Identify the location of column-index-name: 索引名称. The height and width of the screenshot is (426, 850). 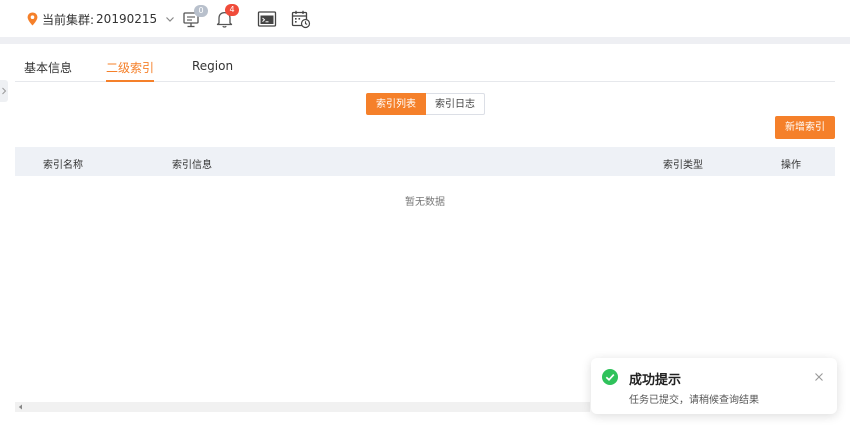
(63, 165).